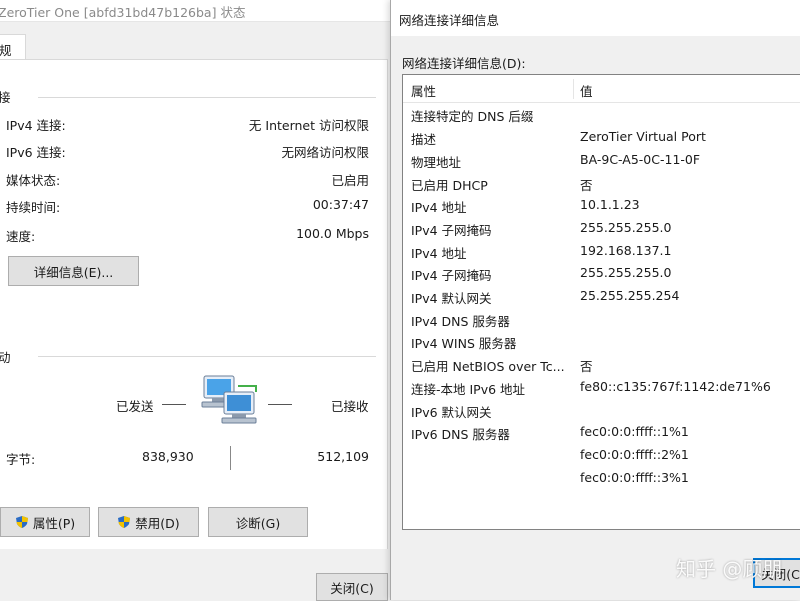  I want to click on watermark-text: 知乎 @顾朋, so click(729, 569).